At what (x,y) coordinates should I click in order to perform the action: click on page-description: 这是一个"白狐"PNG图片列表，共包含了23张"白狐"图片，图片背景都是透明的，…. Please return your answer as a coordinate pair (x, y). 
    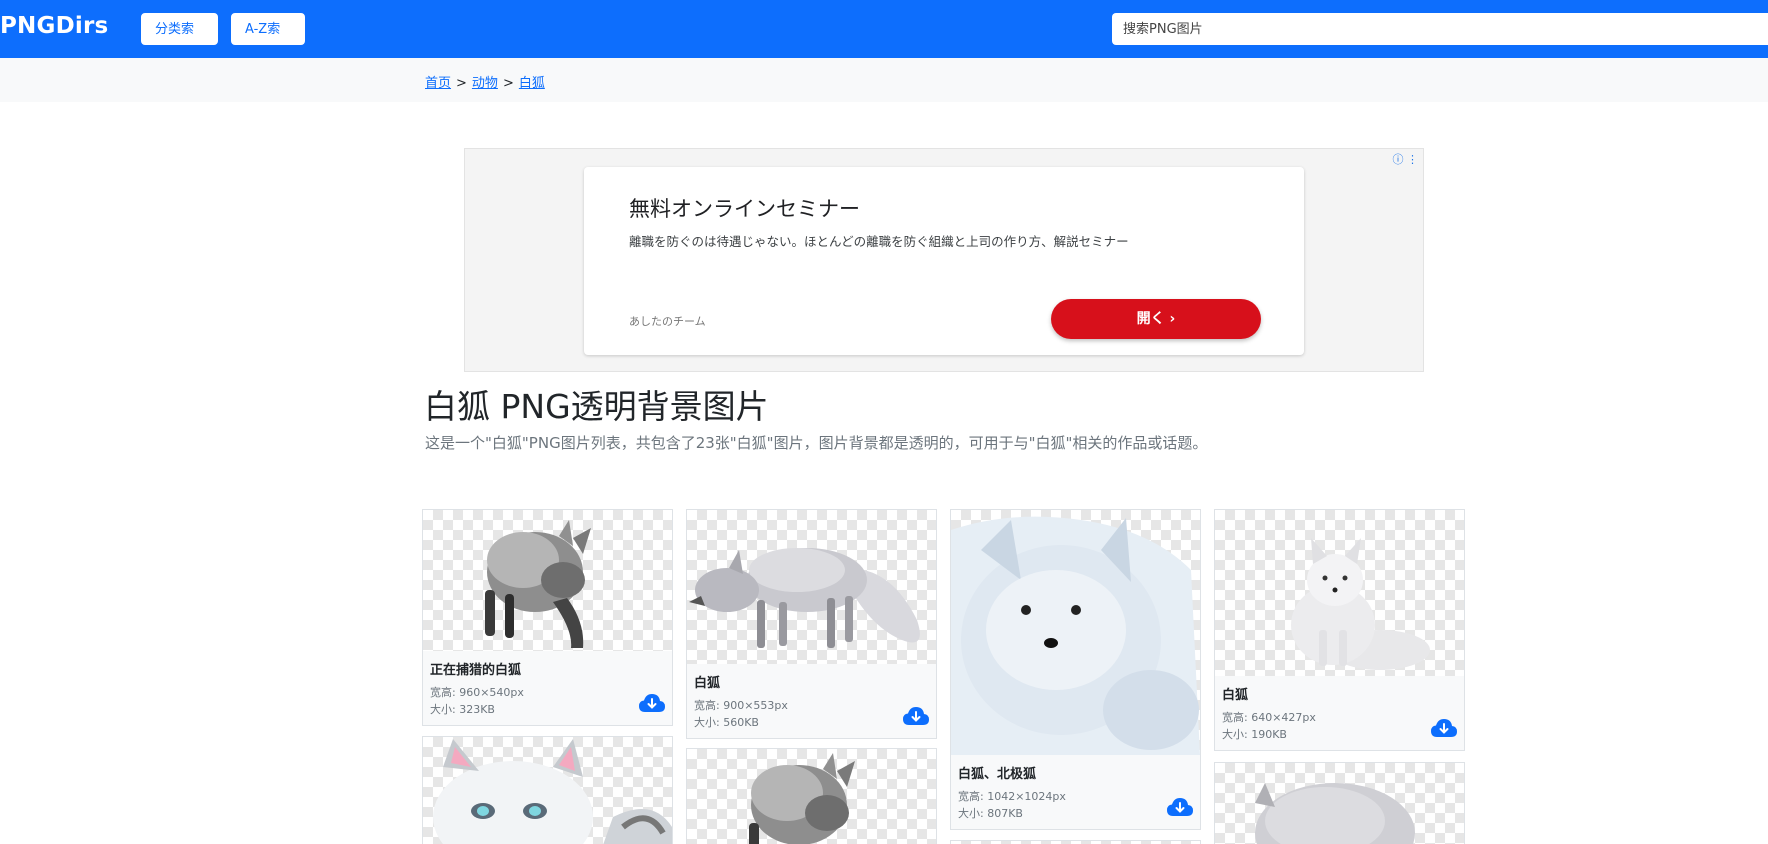
    Looking at the image, I should click on (816, 443).